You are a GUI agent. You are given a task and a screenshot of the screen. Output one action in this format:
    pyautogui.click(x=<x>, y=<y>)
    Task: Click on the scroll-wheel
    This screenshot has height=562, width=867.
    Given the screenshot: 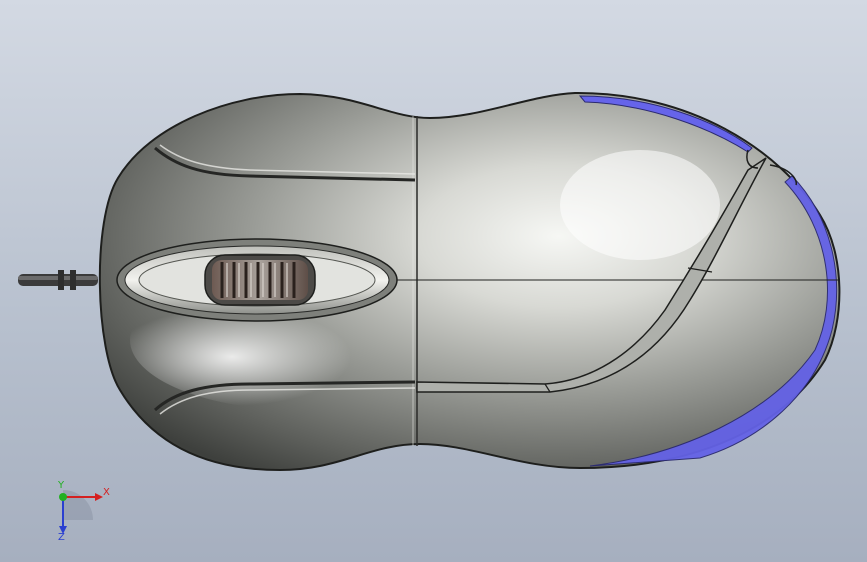 What is the action you would take?
    pyautogui.click(x=260, y=280)
    